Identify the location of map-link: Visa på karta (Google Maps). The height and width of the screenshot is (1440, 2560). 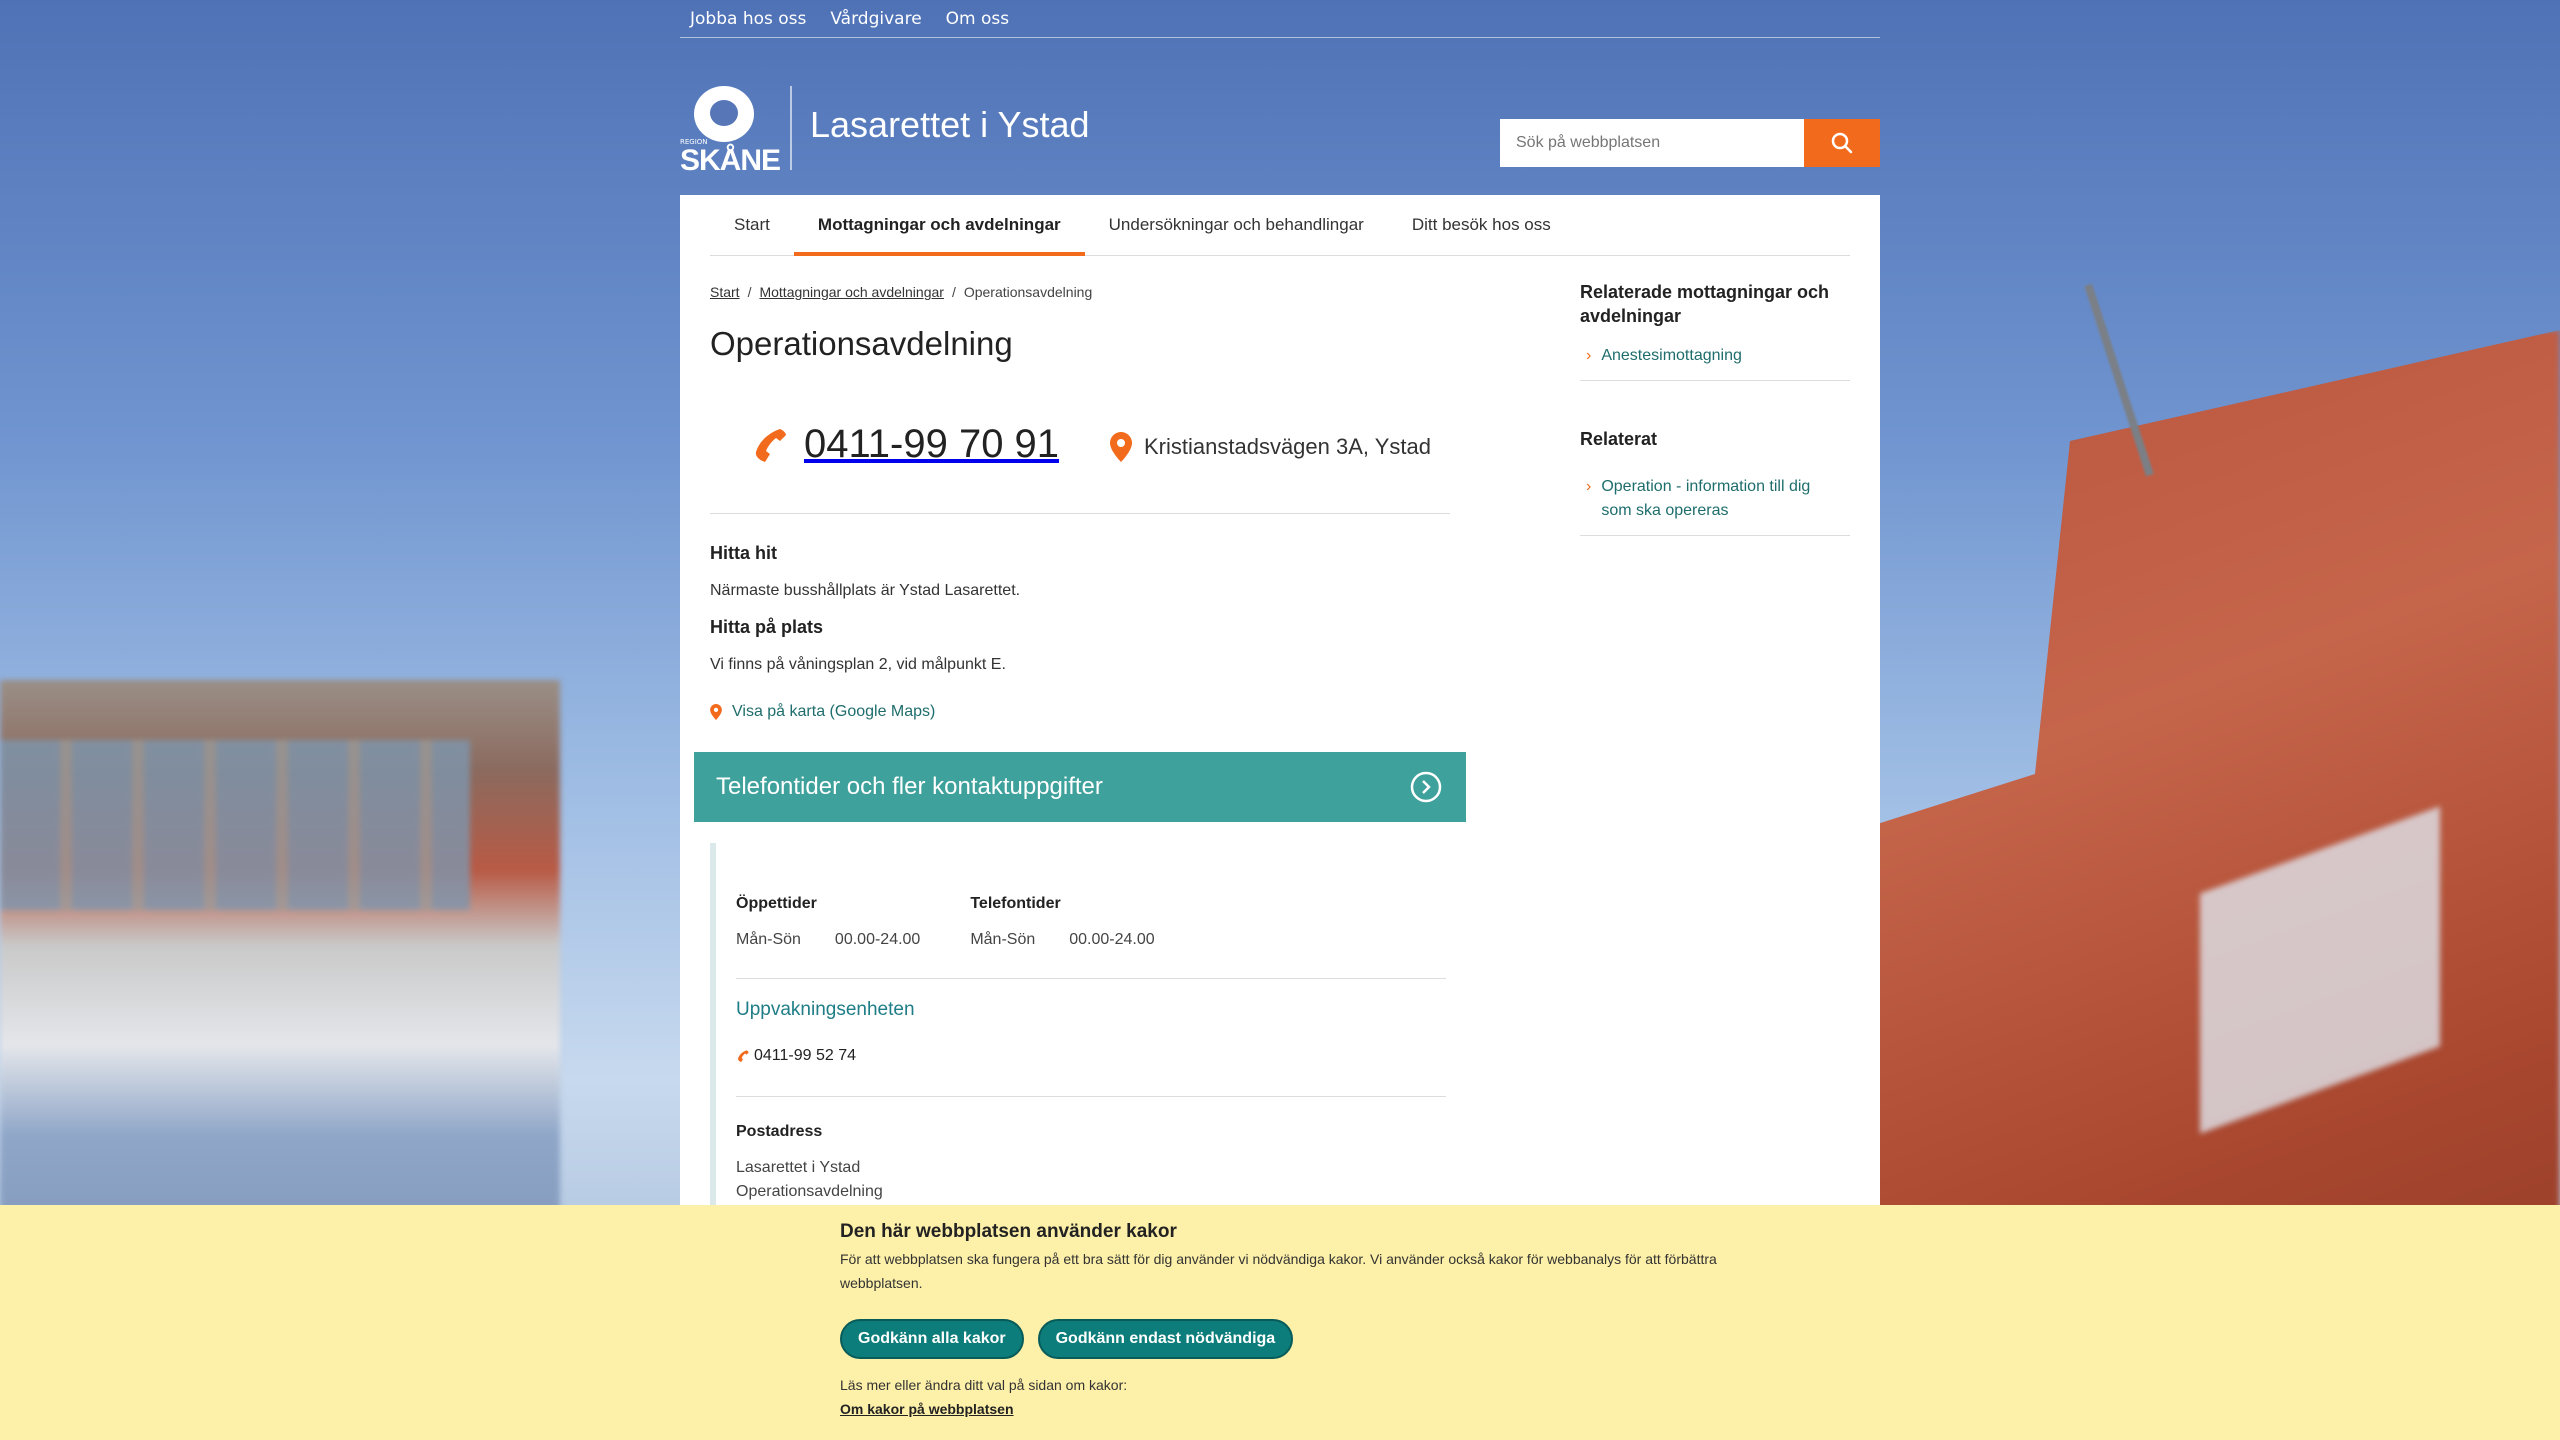
(822, 712).